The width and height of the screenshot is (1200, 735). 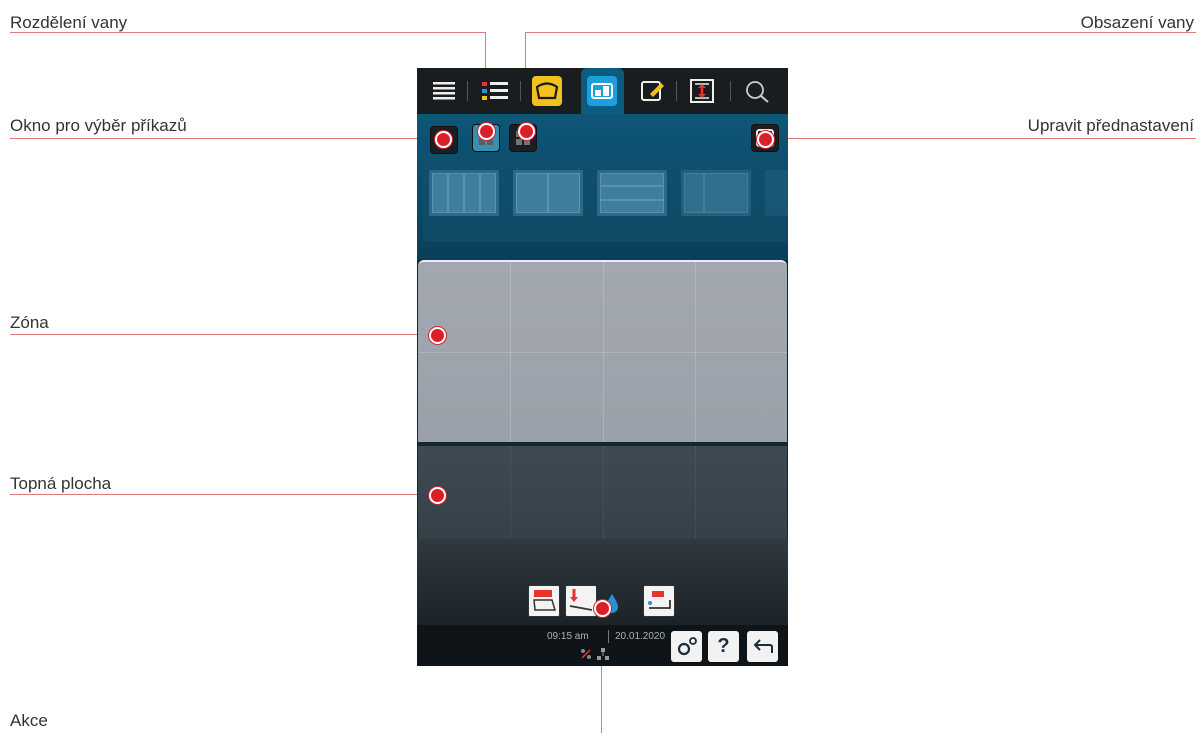 I want to click on marker-upravit, so click(x=765, y=139).